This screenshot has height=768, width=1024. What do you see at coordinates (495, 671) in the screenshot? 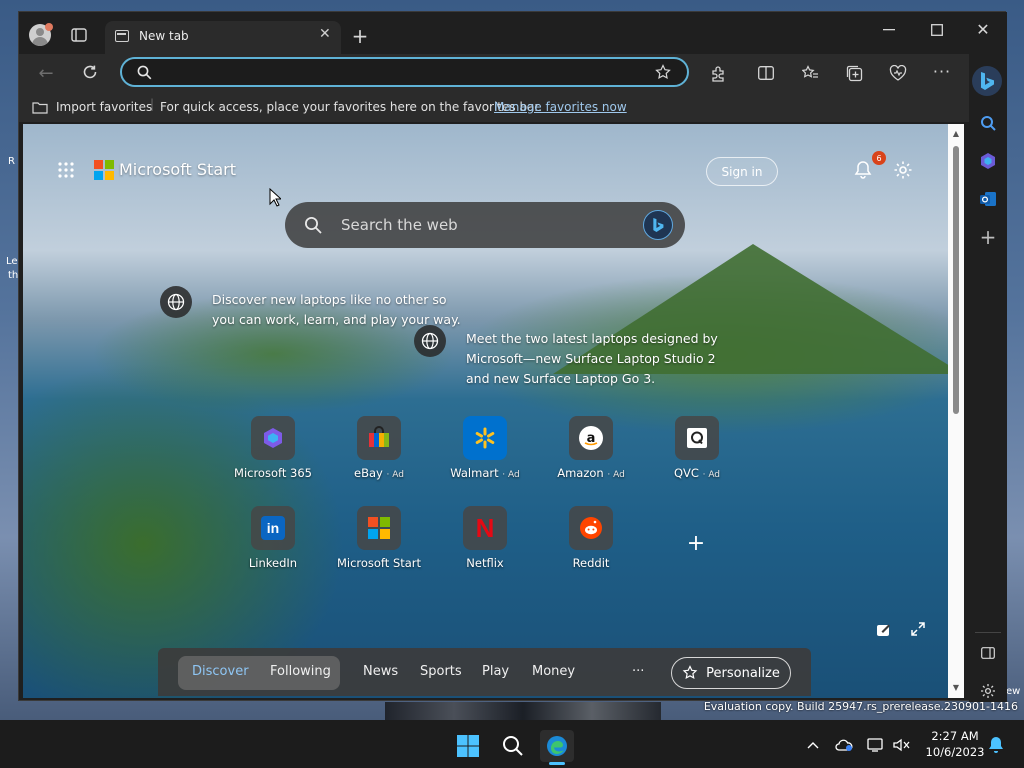
I see `feed-tab-play: Play` at bounding box center [495, 671].